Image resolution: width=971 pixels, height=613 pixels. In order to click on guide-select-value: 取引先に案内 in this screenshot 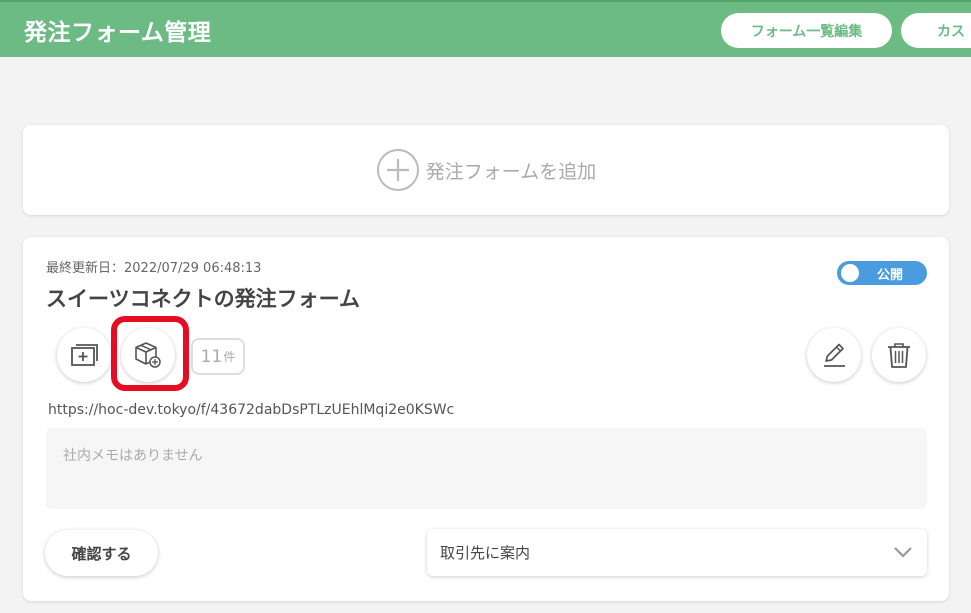, I will do `click(485, 553)`.